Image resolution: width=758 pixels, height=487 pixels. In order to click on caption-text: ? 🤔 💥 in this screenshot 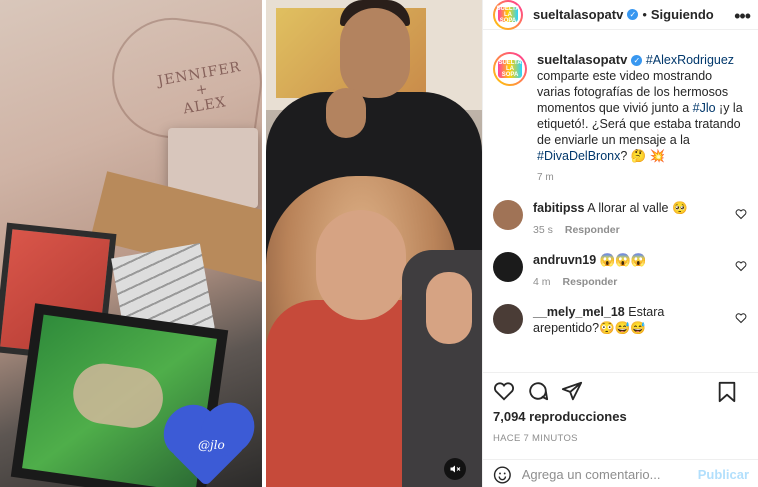, I will do `click(643, 156)`.